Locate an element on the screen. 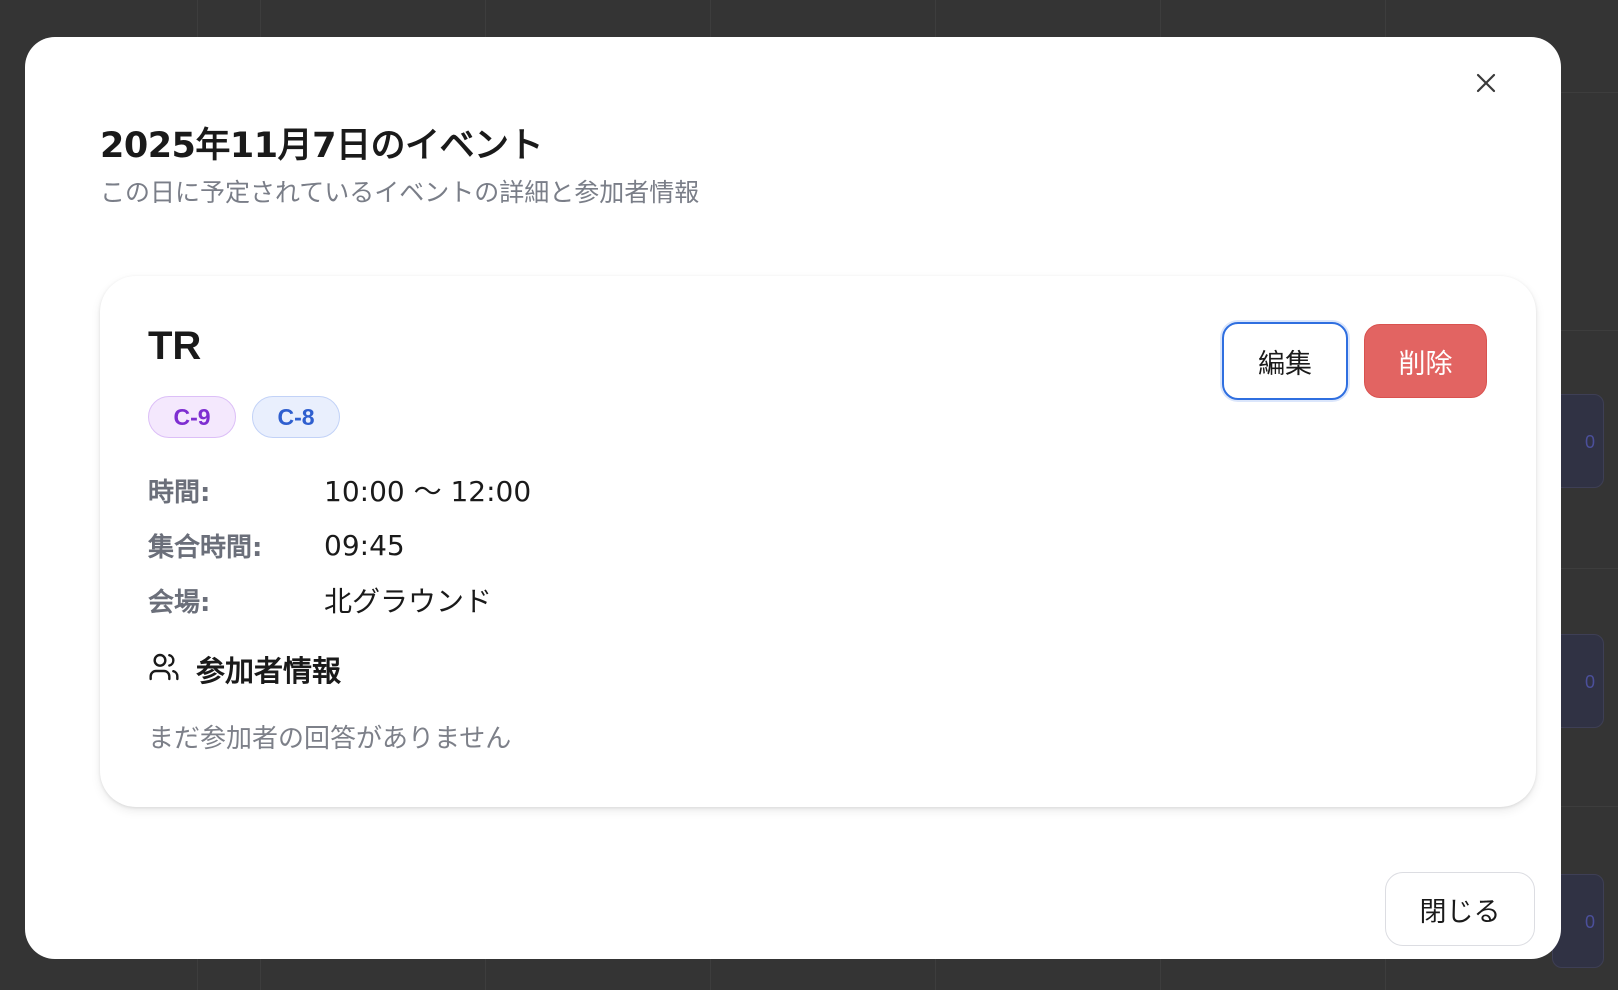 The width and height of the screenshot is (1618, 990). close-button: 閉じる is located at coordinates (1460, 909).